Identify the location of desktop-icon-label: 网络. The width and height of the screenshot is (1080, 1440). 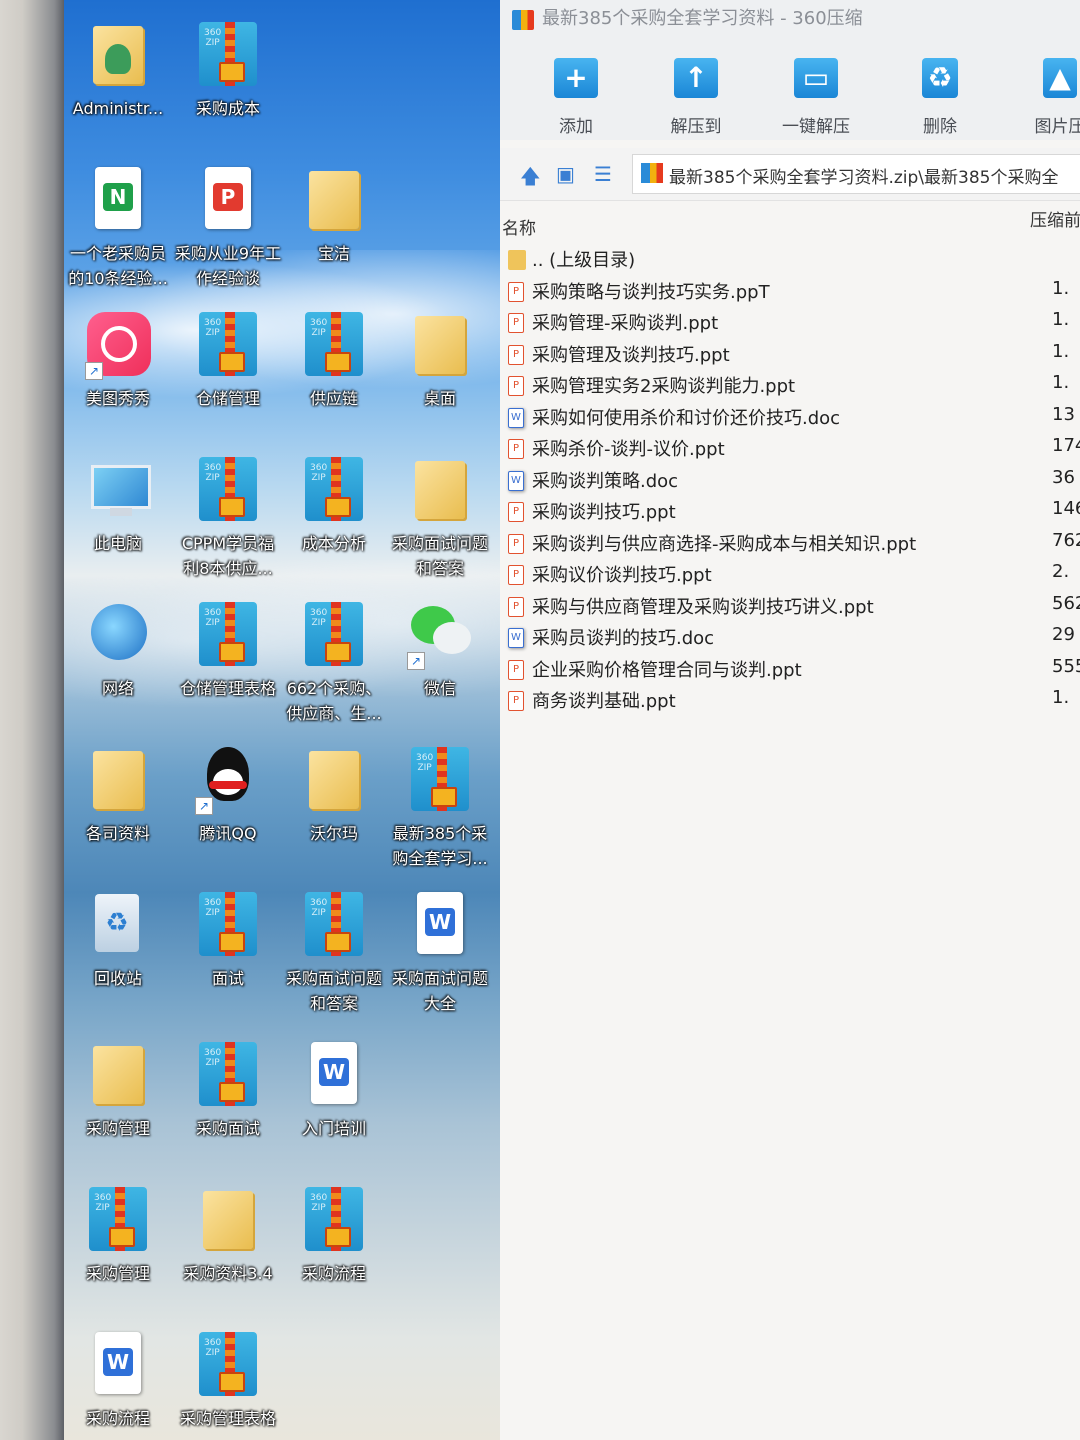
(117, 688).